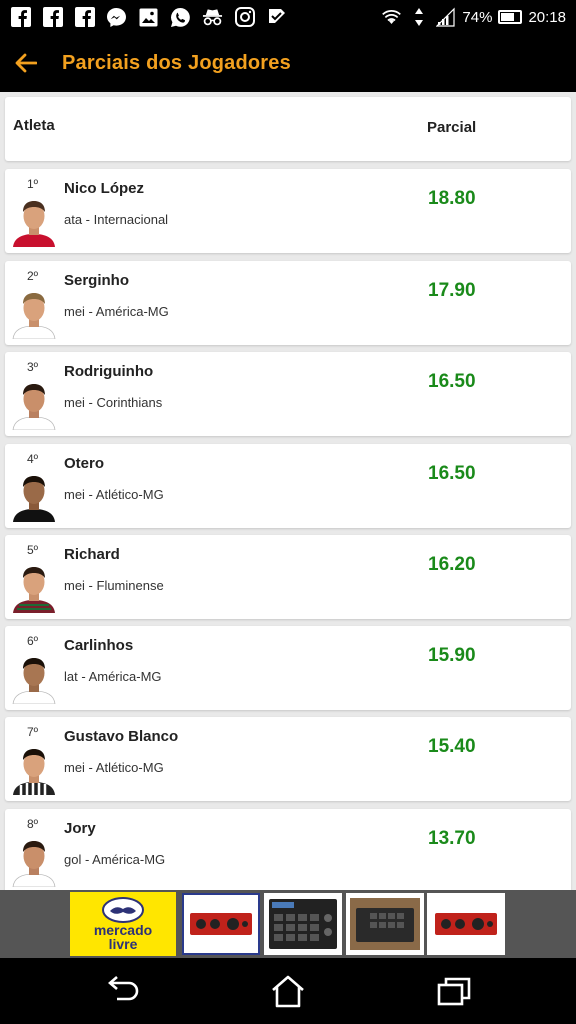 The height and width of the screenshot is (1024, 576). What do you see at coordinates (288, 303) in the screenshot?
I see `list-item: 2º Serginho mei - América-MG 17.90` at bounding box center [288, 303].